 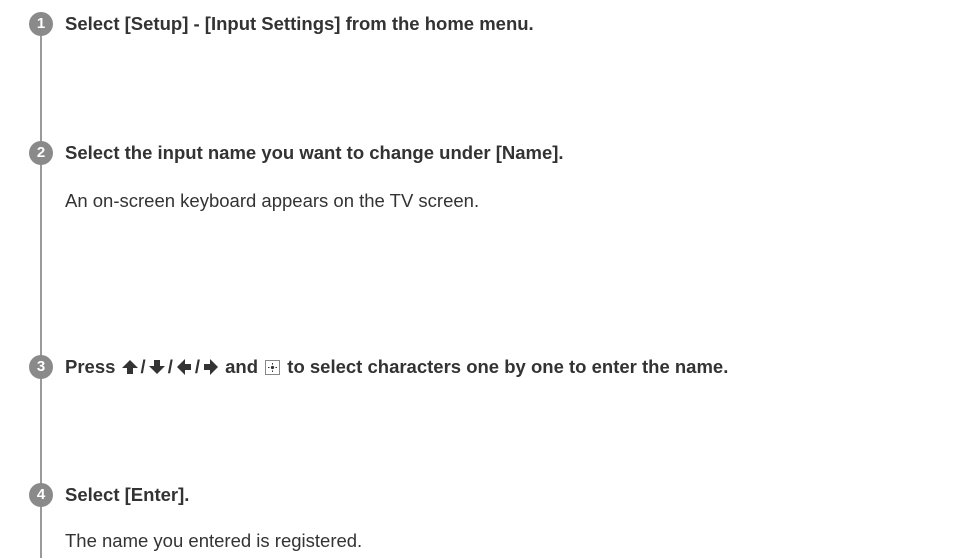 What do you see at coordinates (41, 289) in the screenshot?
I see `step-timeline-line` at bounding box center [41, 289].